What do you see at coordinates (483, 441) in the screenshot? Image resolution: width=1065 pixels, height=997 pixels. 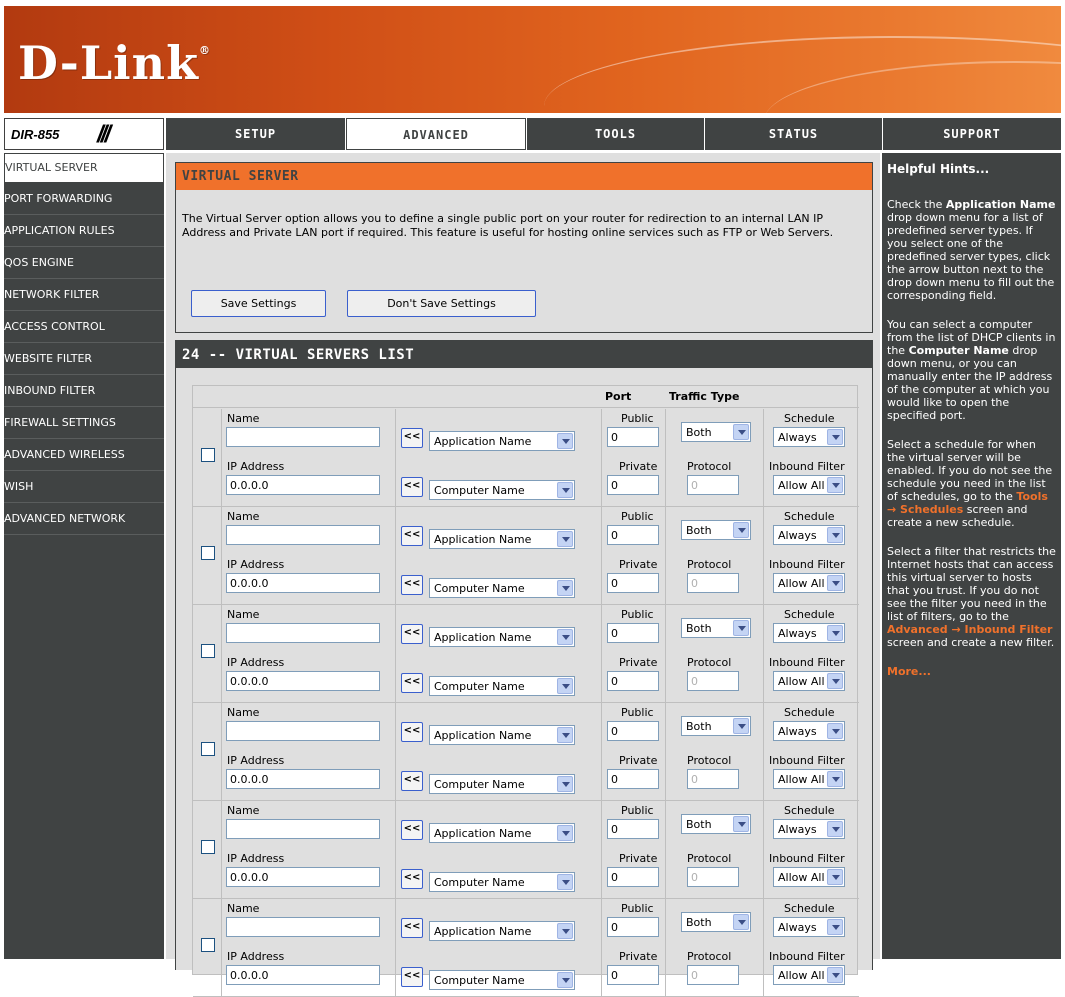 I see `application-name-value: Application Name` at bounding box center [483, 441].